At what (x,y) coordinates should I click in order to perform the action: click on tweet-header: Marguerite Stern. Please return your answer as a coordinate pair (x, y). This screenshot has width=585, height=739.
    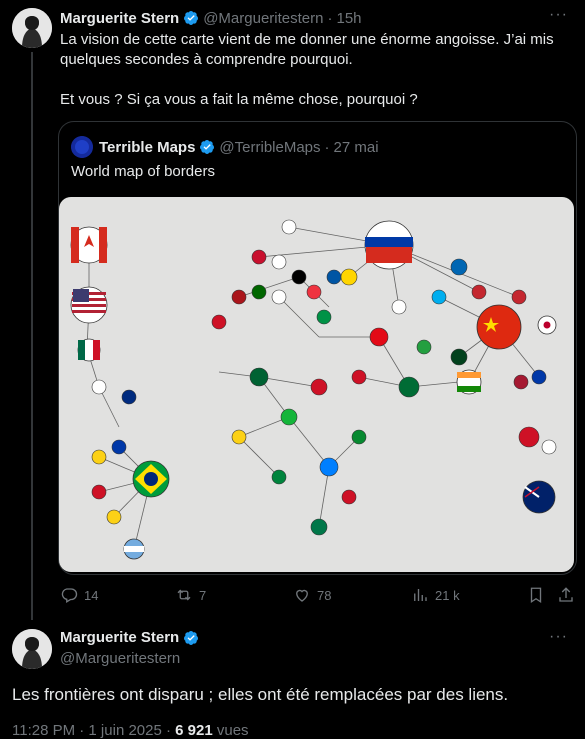
    Looking at the image, I should click on (129, 637).